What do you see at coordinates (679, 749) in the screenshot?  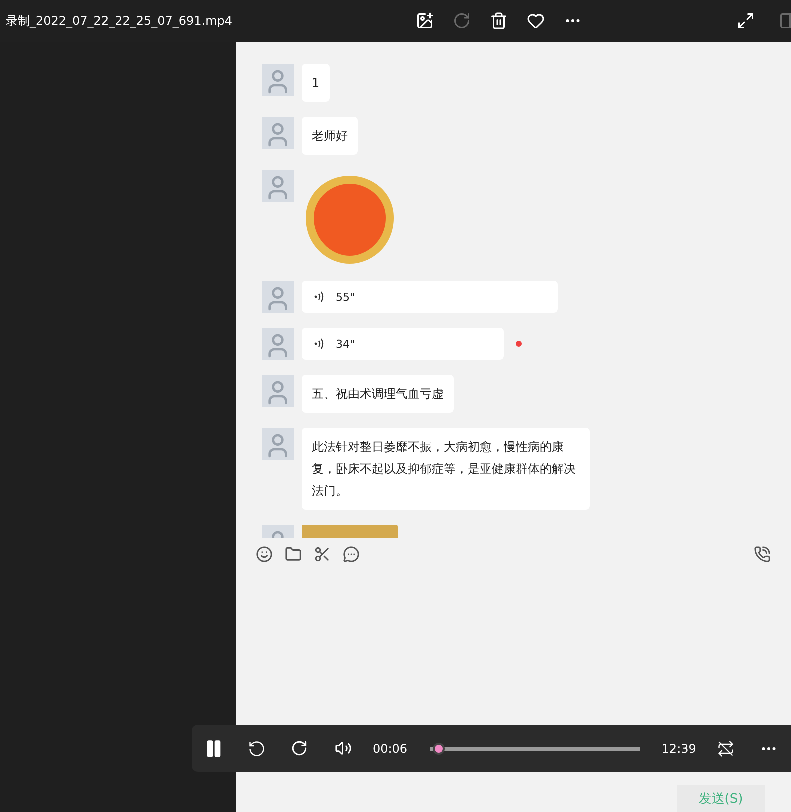 I see `duration-time: 12:39` at bounding box center [679, 749].